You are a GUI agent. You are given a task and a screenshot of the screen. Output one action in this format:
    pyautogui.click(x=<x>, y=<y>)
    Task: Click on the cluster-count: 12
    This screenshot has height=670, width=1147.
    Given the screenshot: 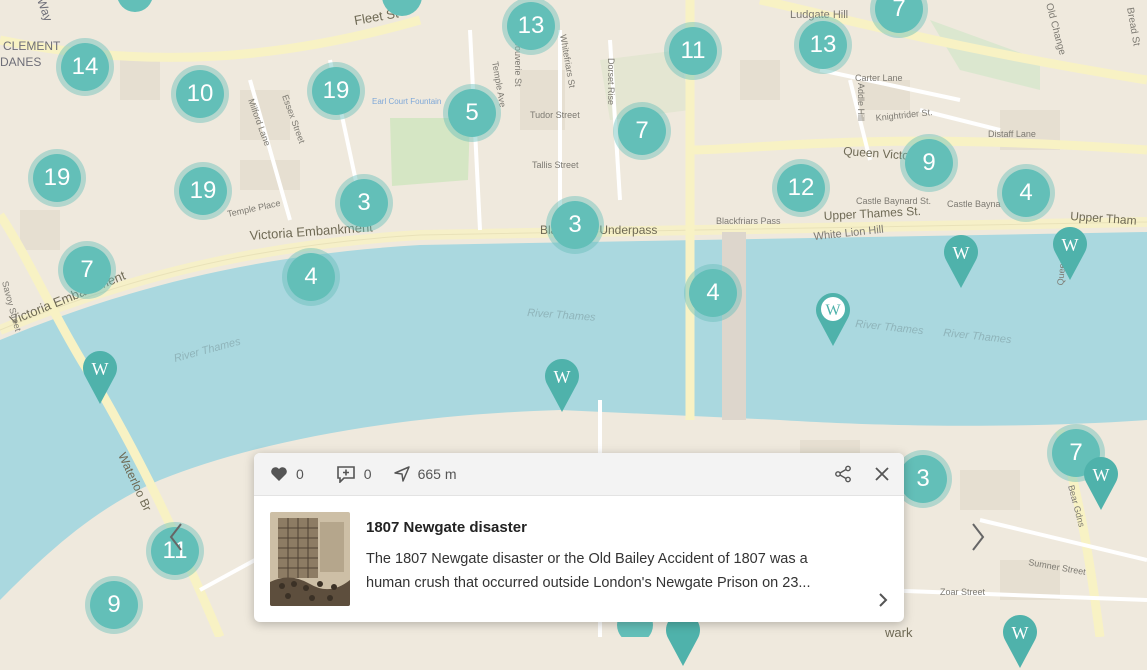 What is the action you would take?
    pyautogui.click(x=801, y=188)
    